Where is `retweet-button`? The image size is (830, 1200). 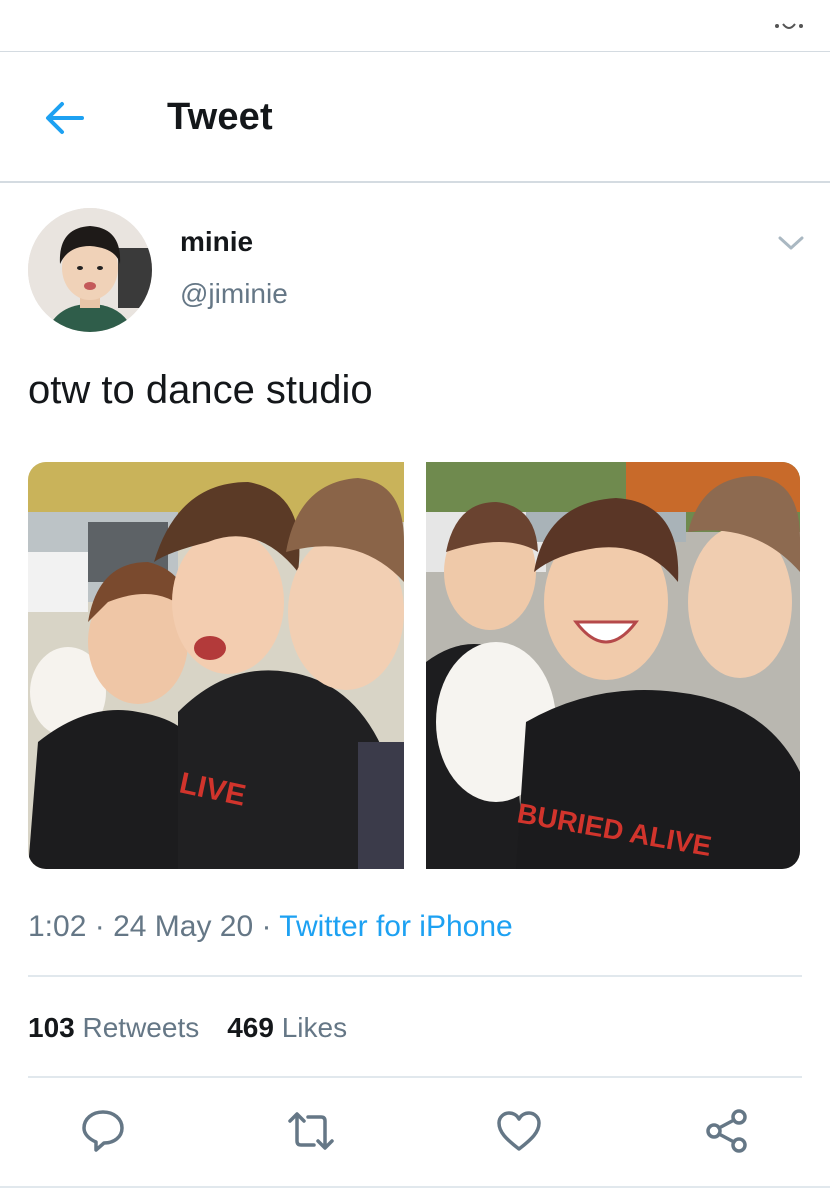
retweet-button is located at coordinates (311, 1131).